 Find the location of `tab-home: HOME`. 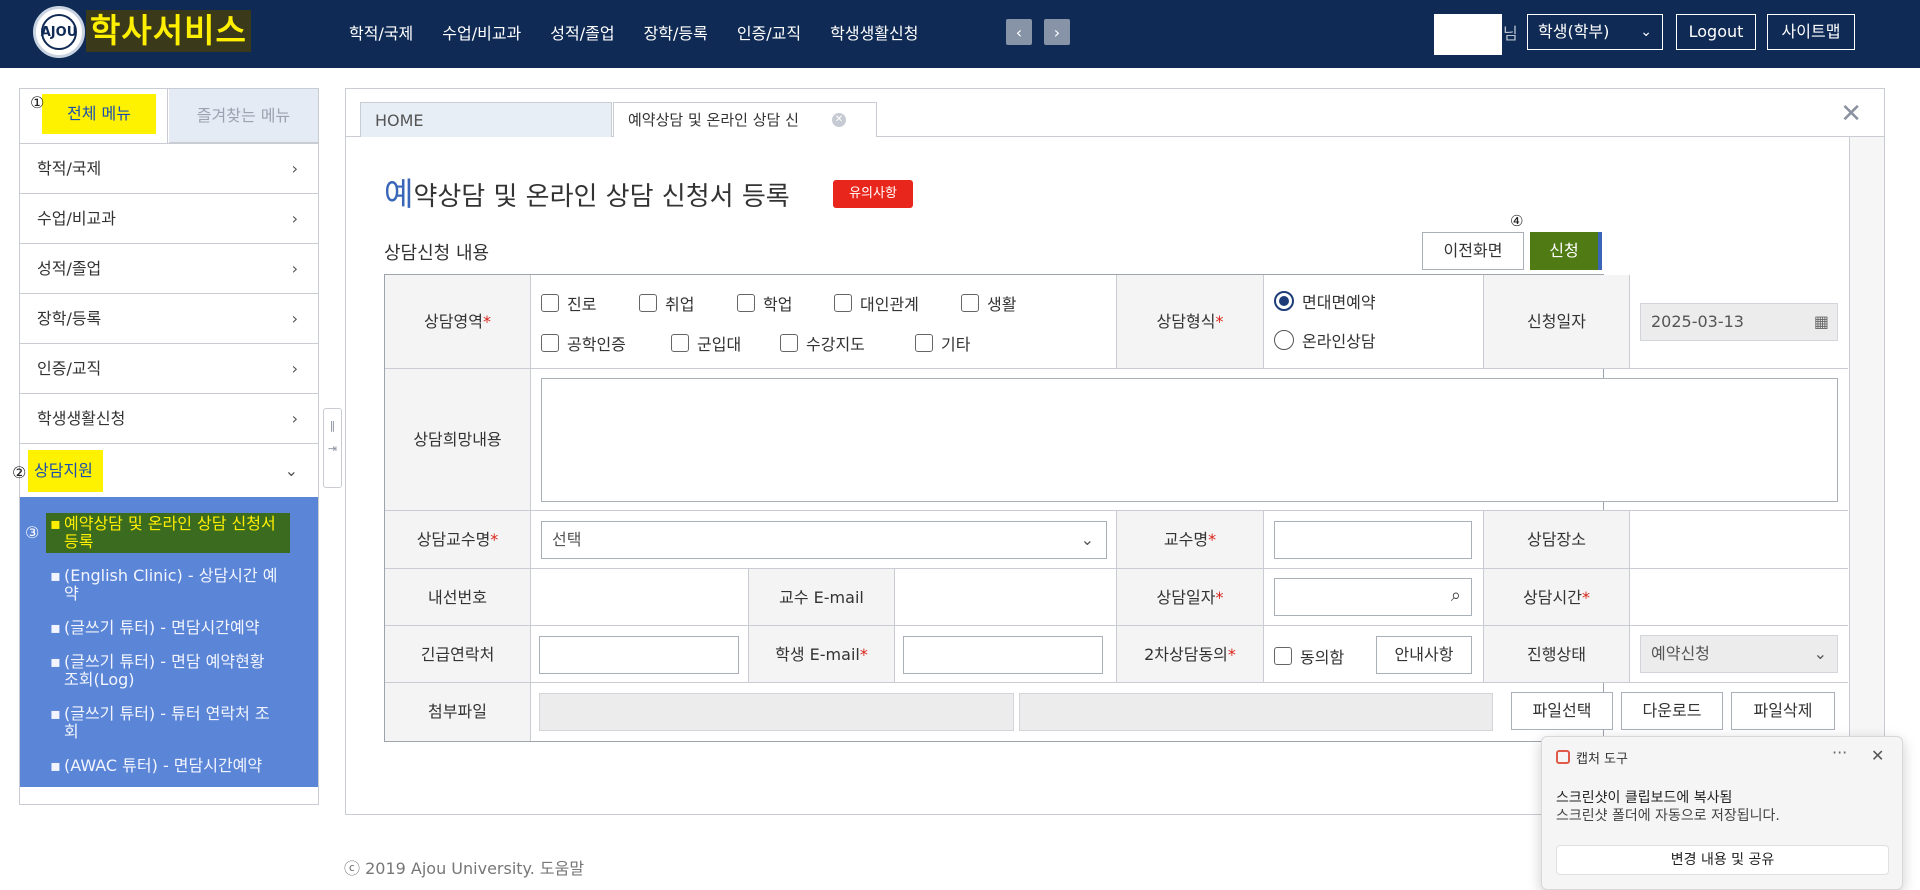

tab-home: HOME is located at coordinates (486, 119).